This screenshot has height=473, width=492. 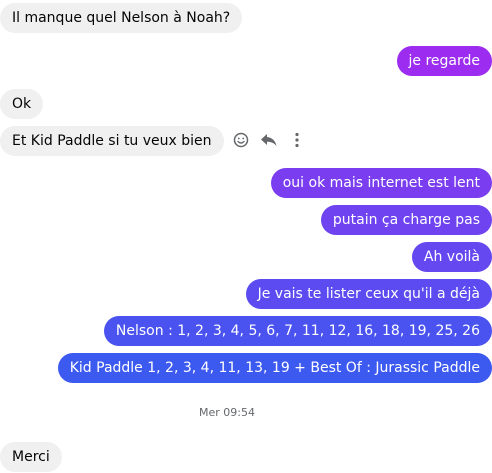 What do you see at coordinates (381, 183) in the screenshot?
I see `message-outgoing: oui ok mais internet est lent` at bounding box center [381, 183].